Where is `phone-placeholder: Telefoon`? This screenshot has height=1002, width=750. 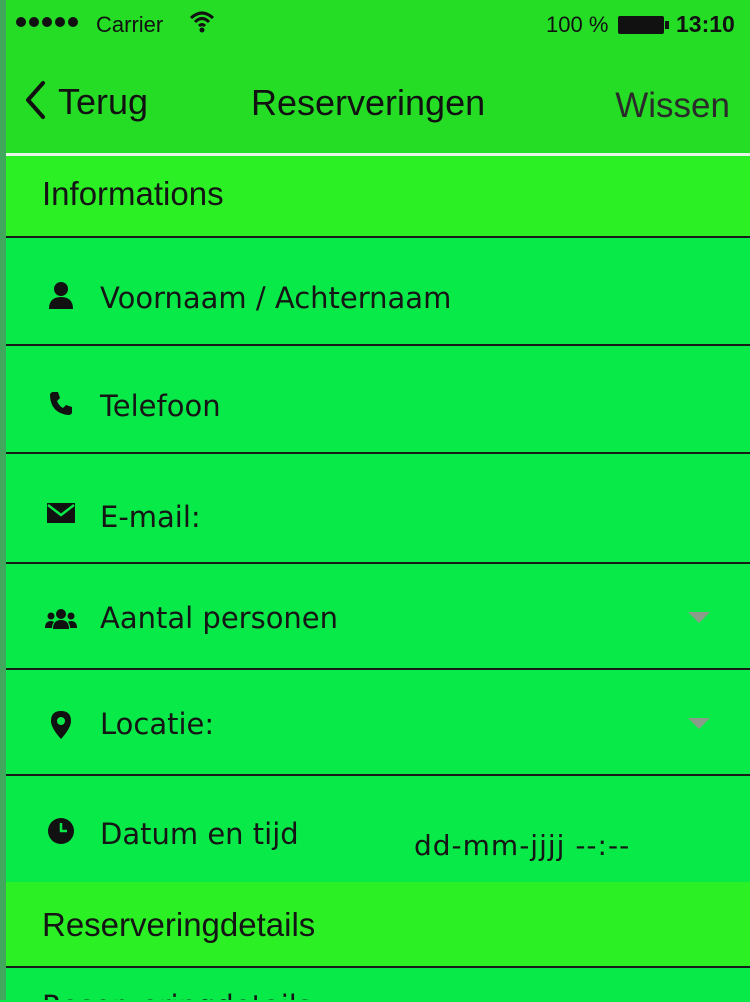
phone-placeholder: Telefoon is located at coordinates (160, 406).